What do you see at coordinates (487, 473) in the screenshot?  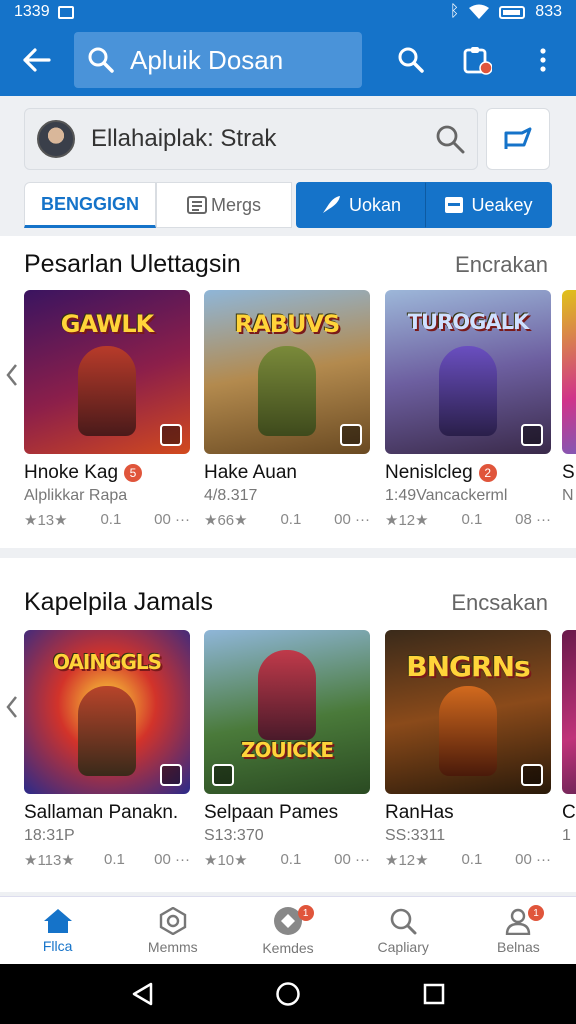 I see `count-badge: 2` at bounding box center [487, 473].